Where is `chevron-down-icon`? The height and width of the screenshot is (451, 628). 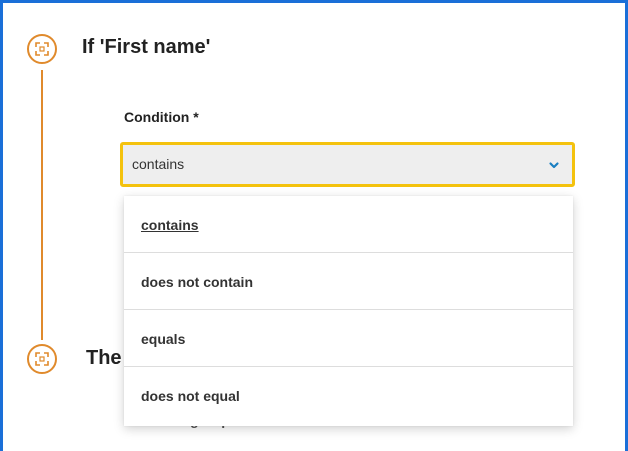 chevron-down-icon is located at coordinates (554, 165).